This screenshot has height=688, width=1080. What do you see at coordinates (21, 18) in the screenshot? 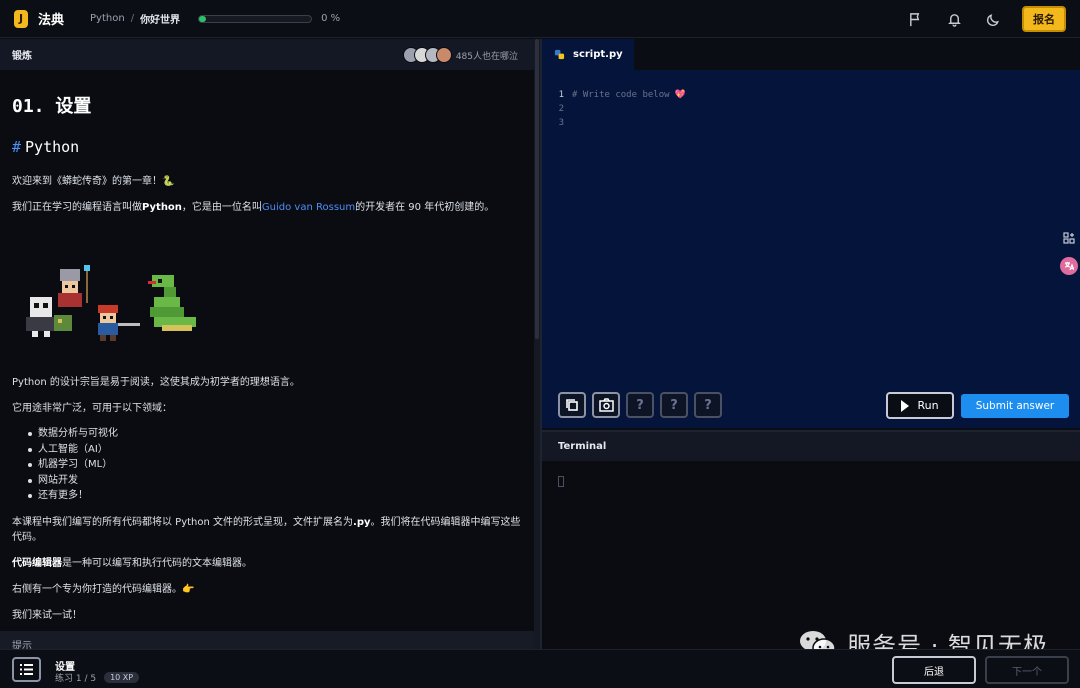
I see `logo-icon: J` at bounding box center [21, 18].